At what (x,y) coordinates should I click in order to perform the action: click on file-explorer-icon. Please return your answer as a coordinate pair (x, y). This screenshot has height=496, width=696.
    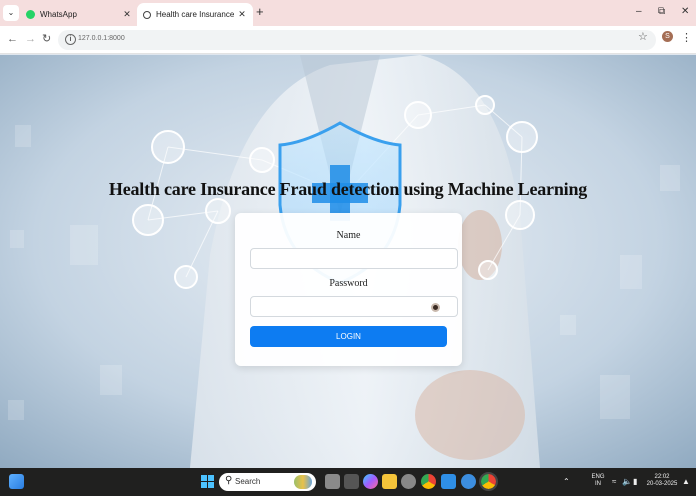
    Looking at the image, I should click on (389, 481).